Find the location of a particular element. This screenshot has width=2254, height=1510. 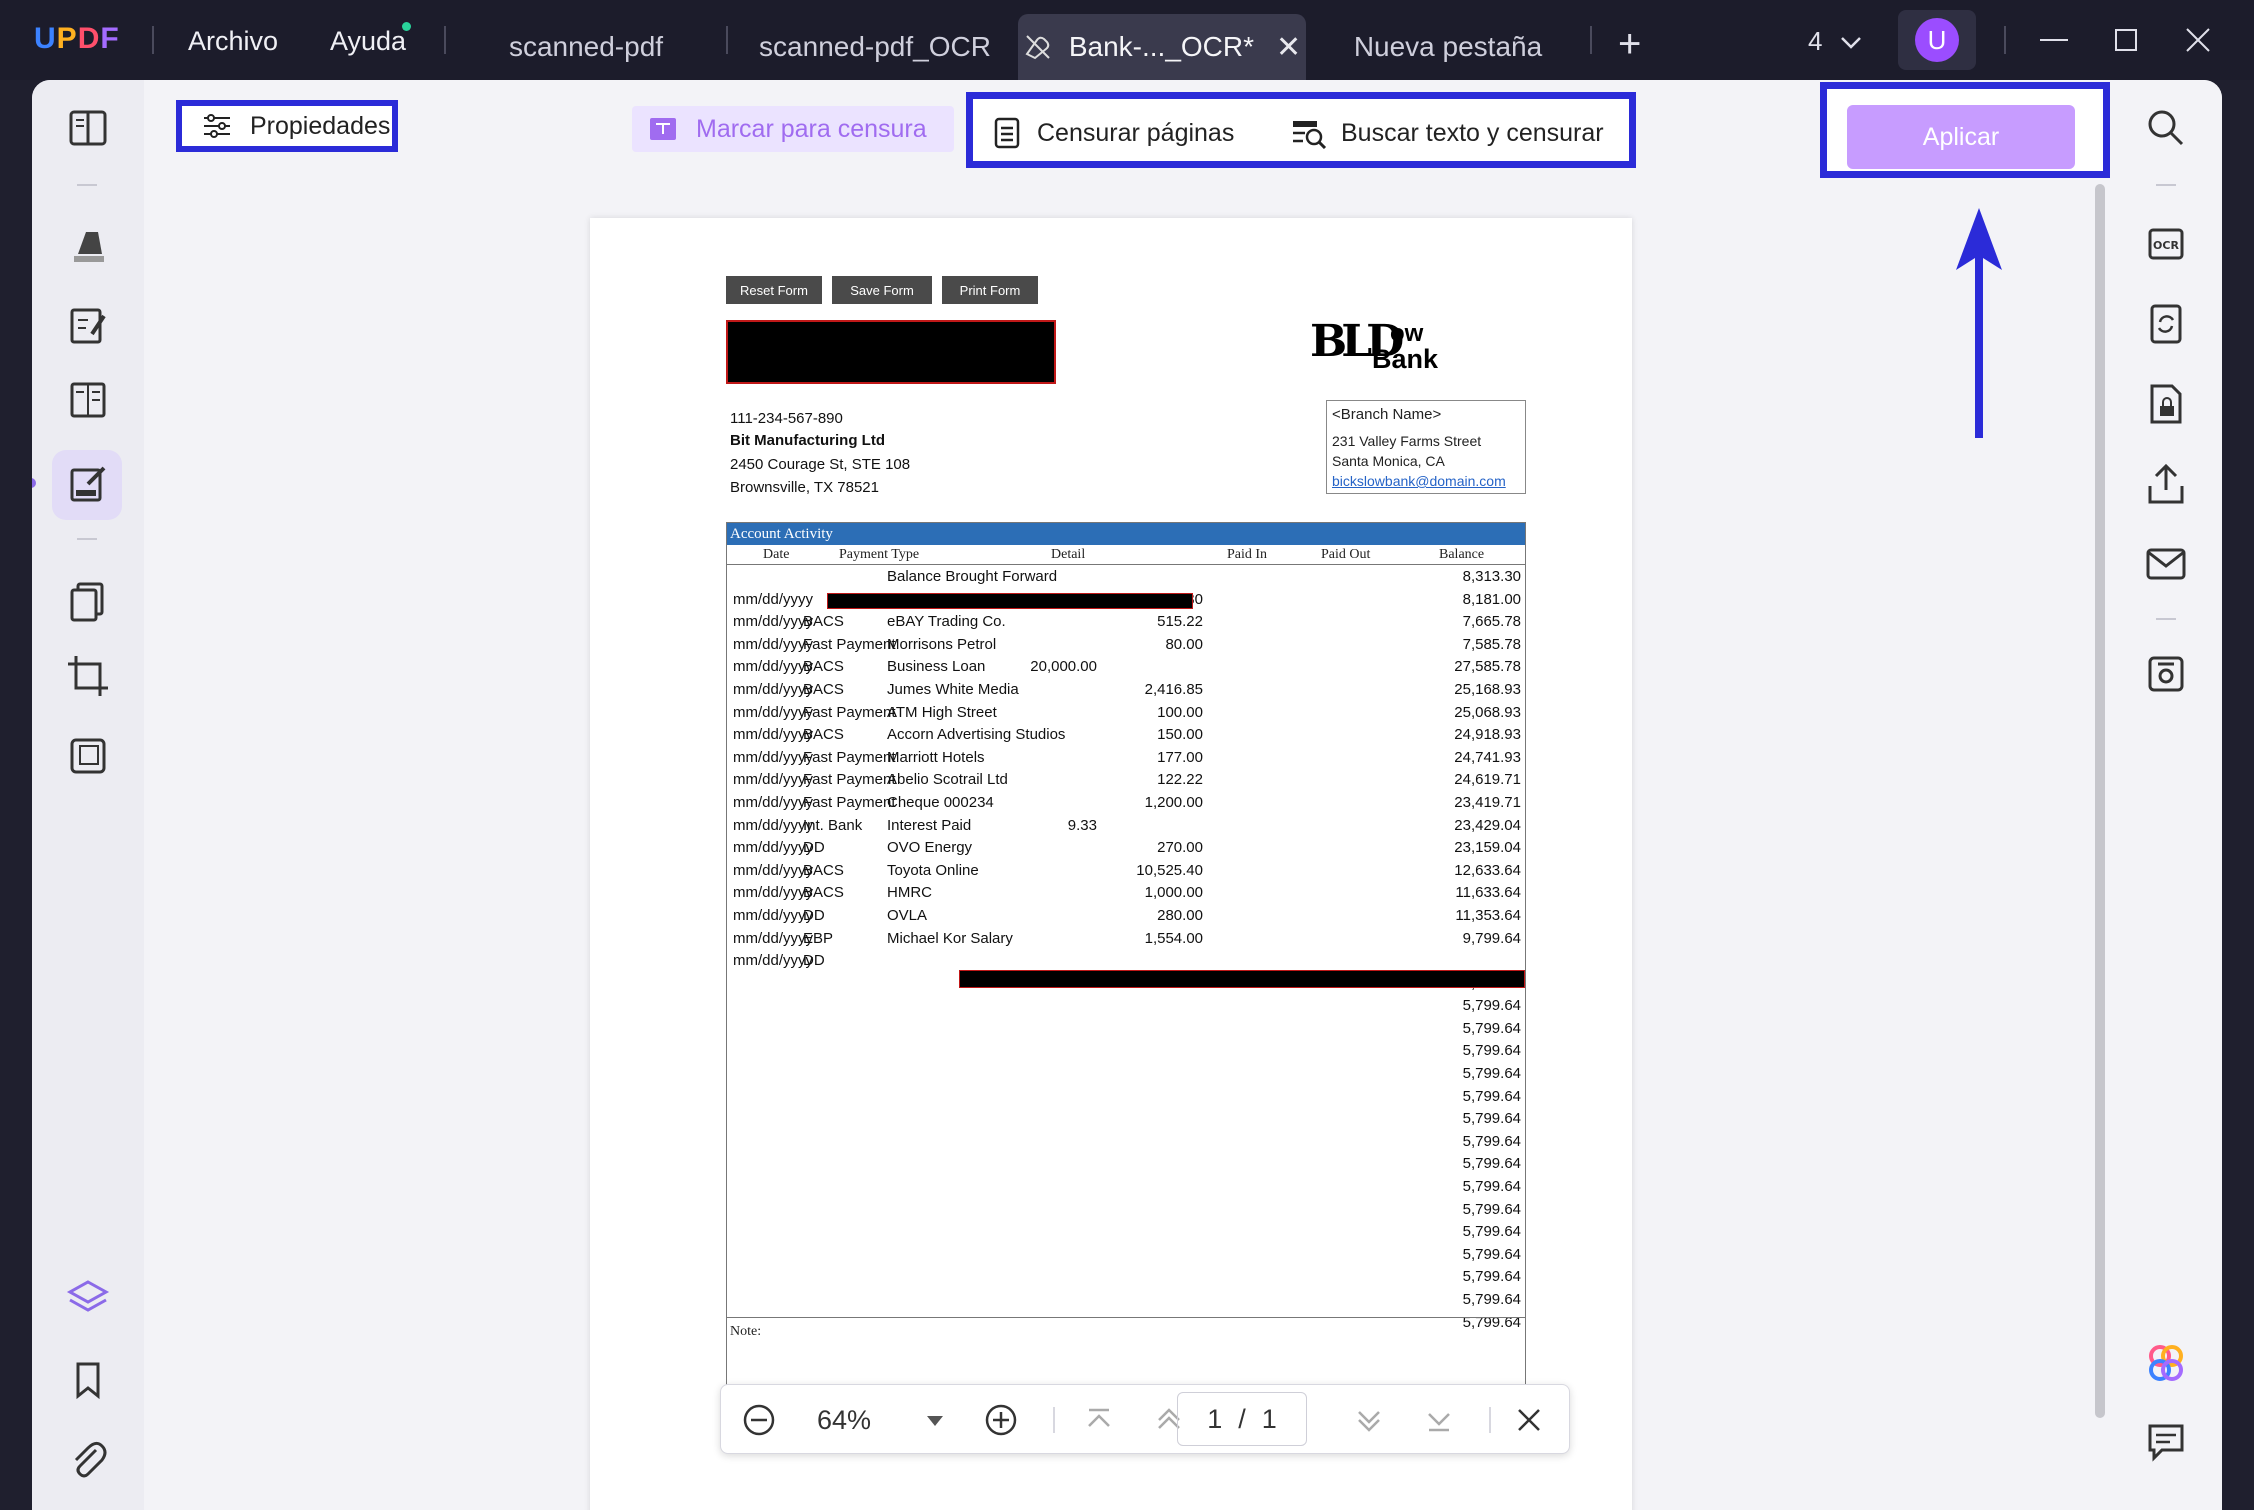

tab-scanned-pdf: scanned-pdf is located at coordinates (586, 47).